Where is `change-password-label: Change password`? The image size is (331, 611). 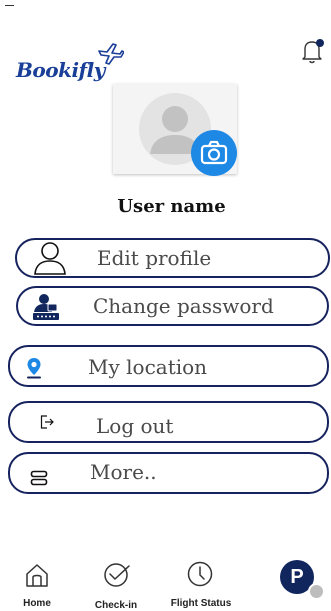
change-password-label: Change password is located at coordinates (183, 306).